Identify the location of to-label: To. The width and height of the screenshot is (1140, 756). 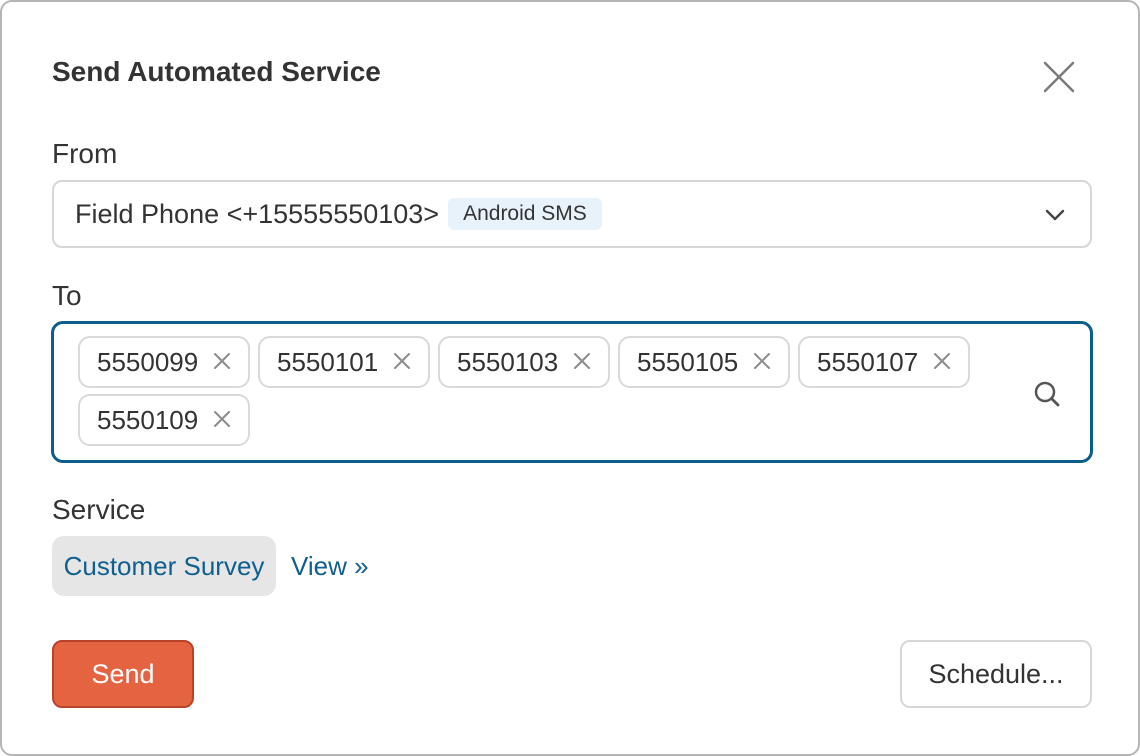
(67, 295).